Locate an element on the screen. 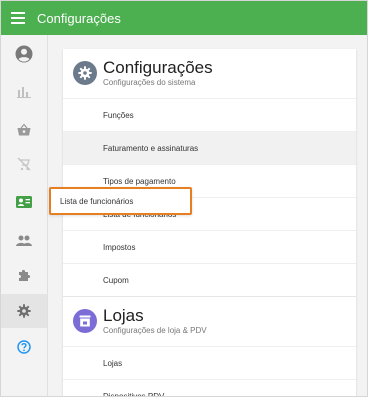 Image resolution: width=368 pixels, height=397 pixels. sidebar-item-settings is located at coordinates (24, 311).